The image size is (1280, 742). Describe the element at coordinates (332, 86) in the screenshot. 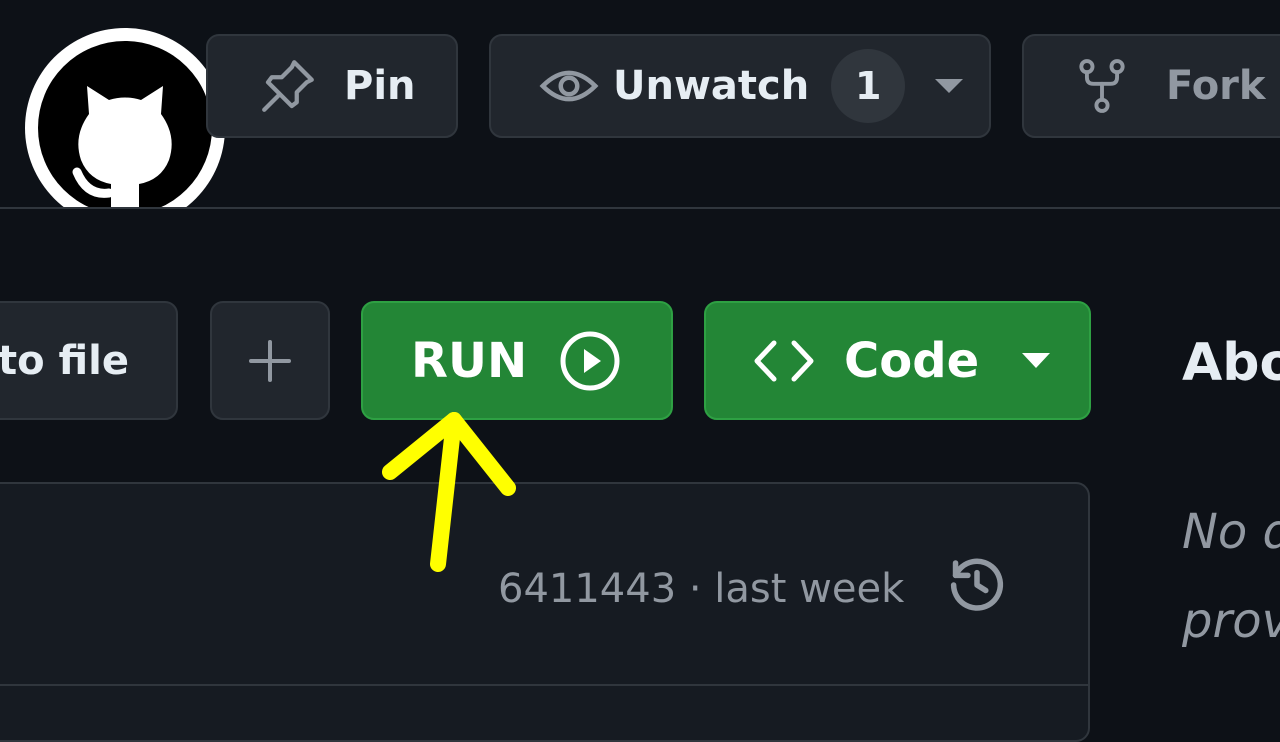

I see `pin-button: Pin` at that location.